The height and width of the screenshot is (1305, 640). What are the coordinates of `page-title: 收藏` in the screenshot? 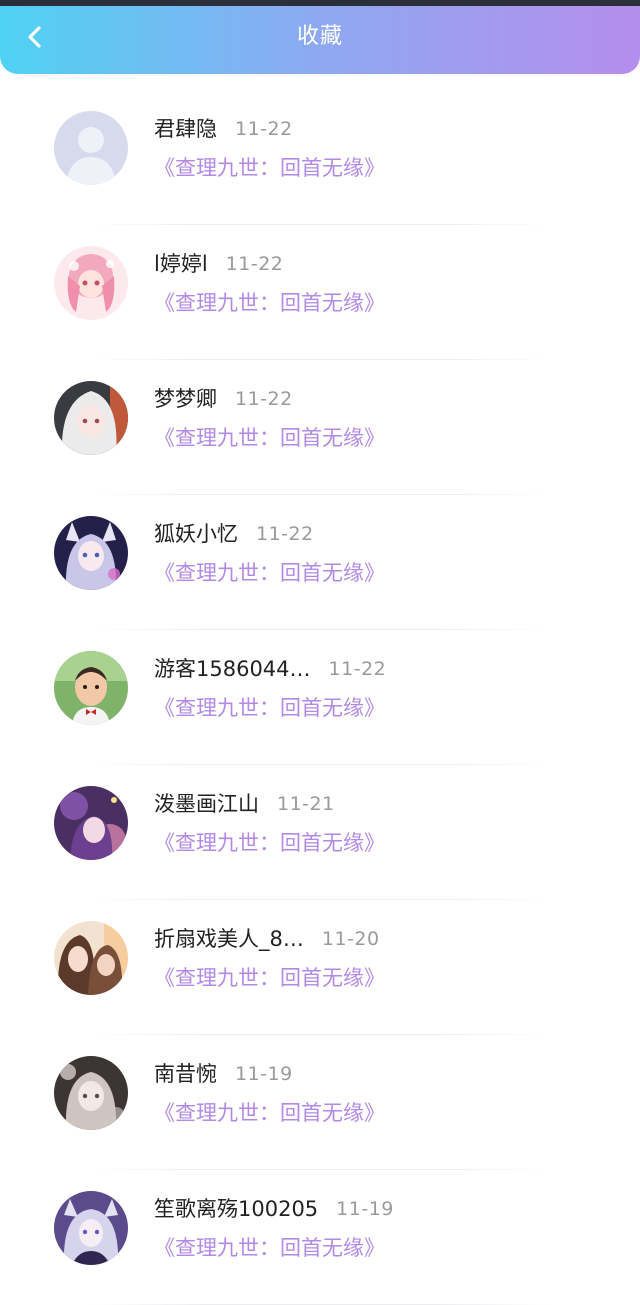 It's located at (319, 36).